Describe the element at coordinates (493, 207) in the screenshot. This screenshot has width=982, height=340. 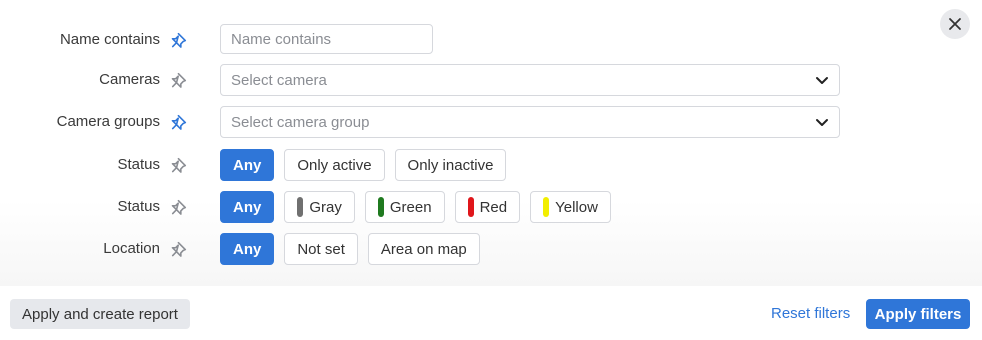
I see `color-red-label: Red` at that location.